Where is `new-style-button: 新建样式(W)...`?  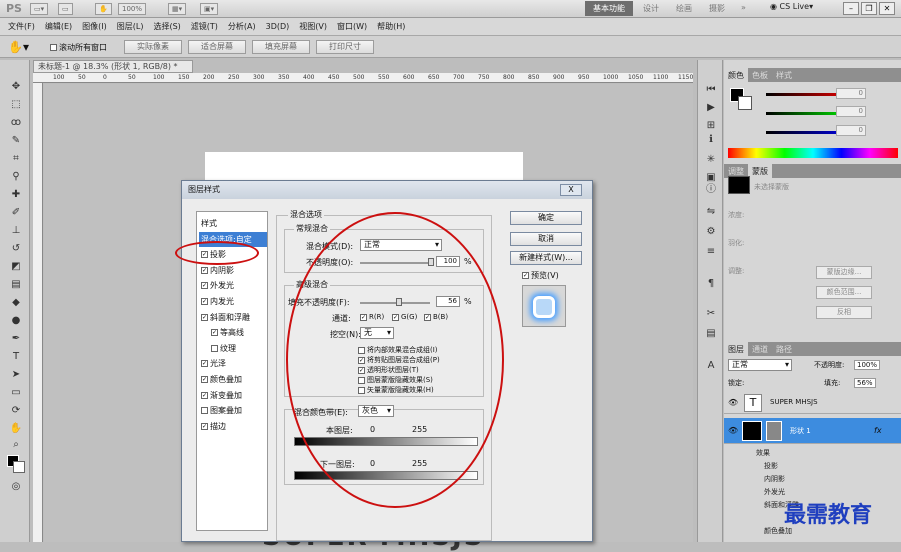
new-style-button: 新建样式(W)... is located at coordinates (546, 258).